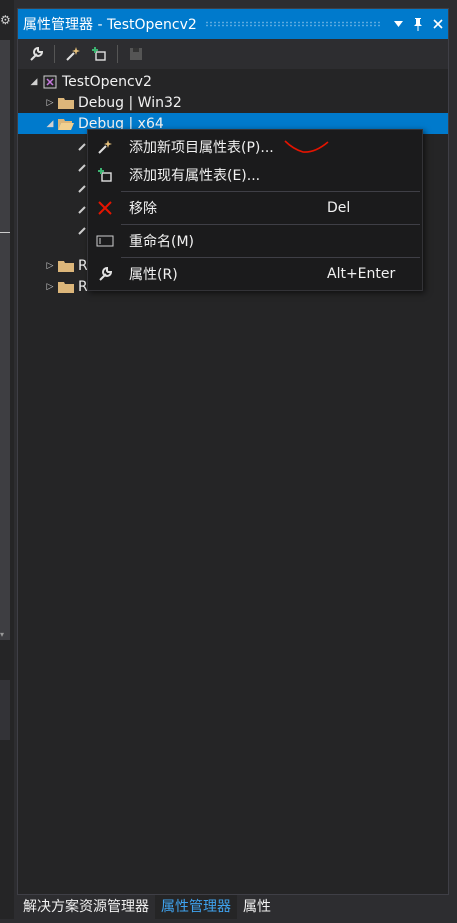 The image size is (457, 923). I want to click on status-strip, so click(228, 921).